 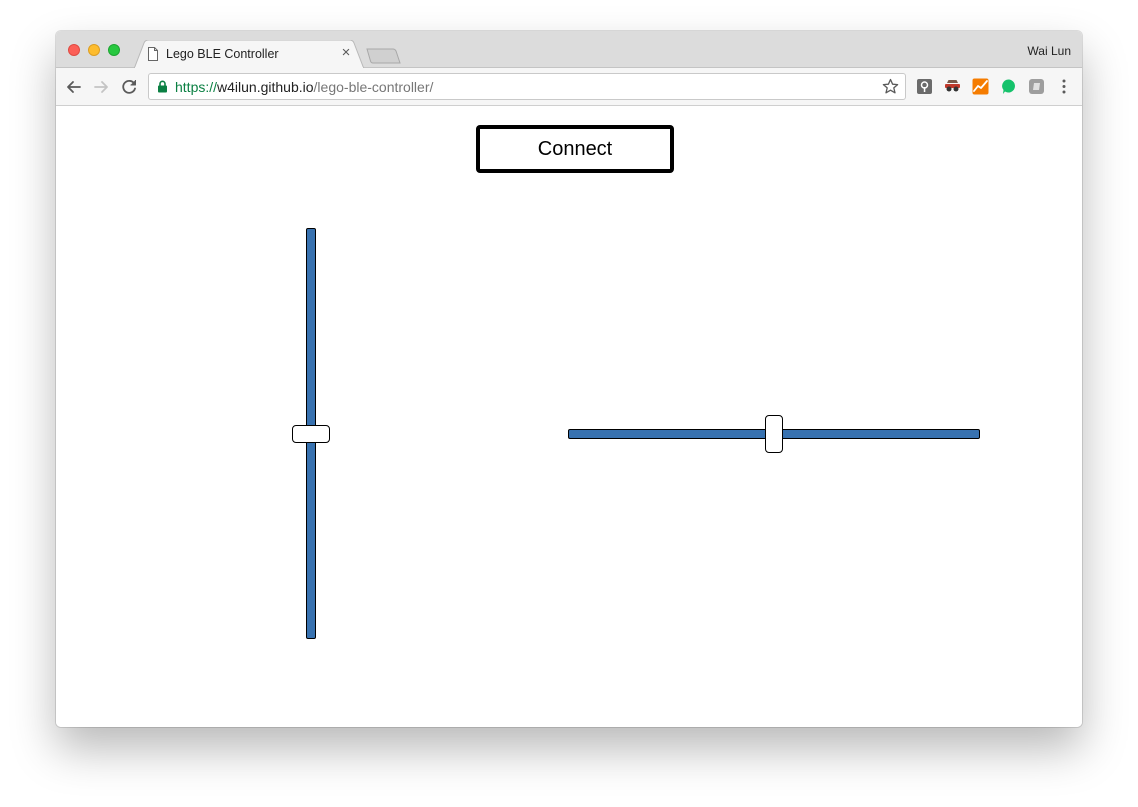 I want to click on horizontal-slider-thumb, so click(x=774, y=434).